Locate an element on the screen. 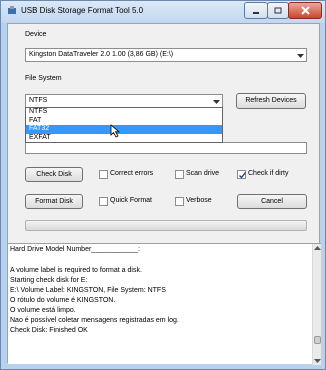  refresh-devices-button: Refresh Devices is located at coordinates (271, 101).